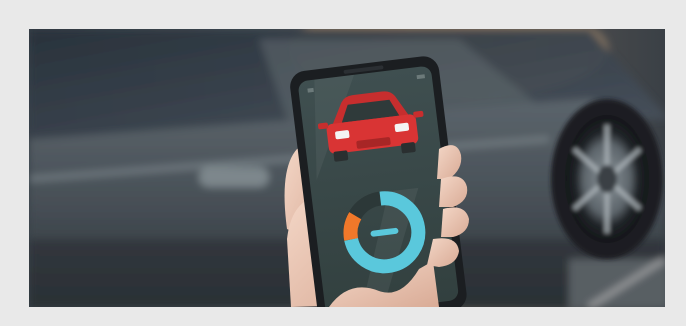  Describe the element at coordinates (607, 179) in the screenshot. I see `car-wheel` at that location.